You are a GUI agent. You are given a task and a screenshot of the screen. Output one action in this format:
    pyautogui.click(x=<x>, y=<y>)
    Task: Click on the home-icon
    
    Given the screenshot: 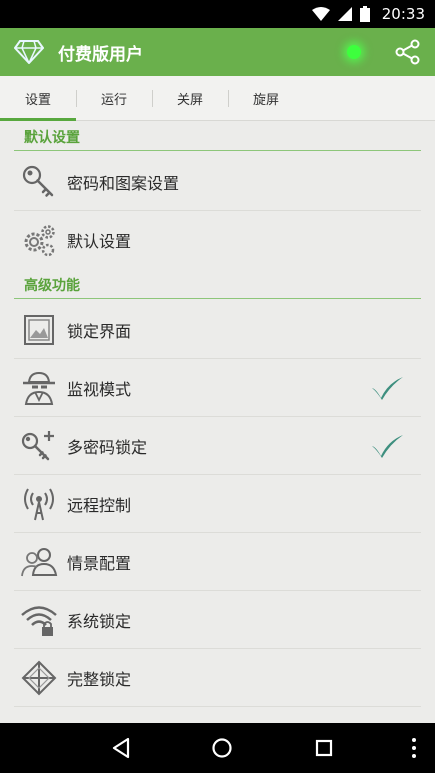 What is the action you would take?
    pyautogui.click(x=222, y=748)
    